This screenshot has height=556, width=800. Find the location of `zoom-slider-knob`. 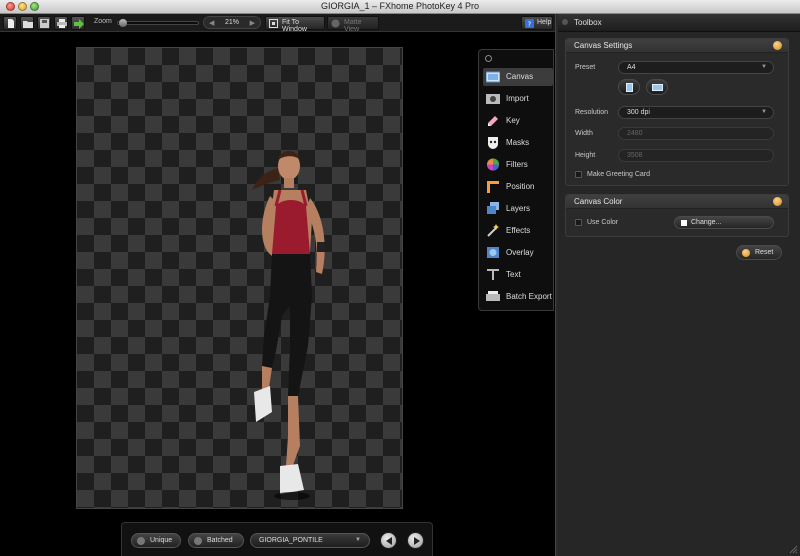

zoom-slider-knob is located at coordinates (123, 23).